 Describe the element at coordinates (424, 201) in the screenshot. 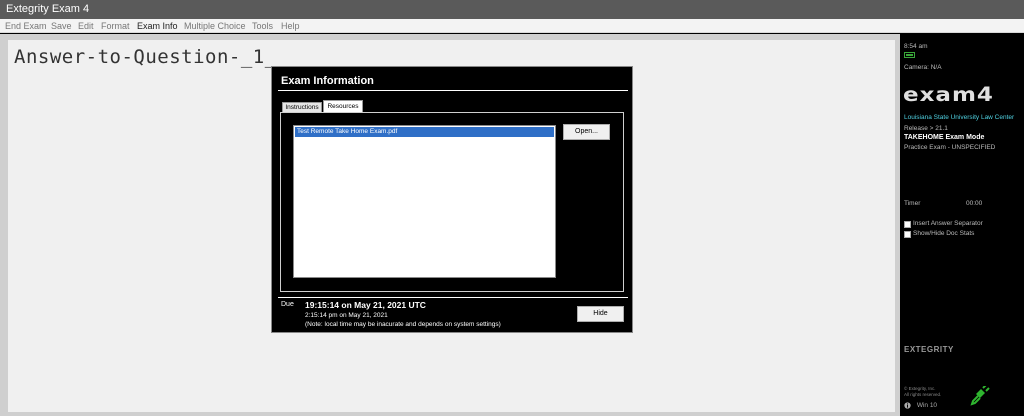

I see `resources-listbox: Test Remote Take Home Exam.pdf` at that location.